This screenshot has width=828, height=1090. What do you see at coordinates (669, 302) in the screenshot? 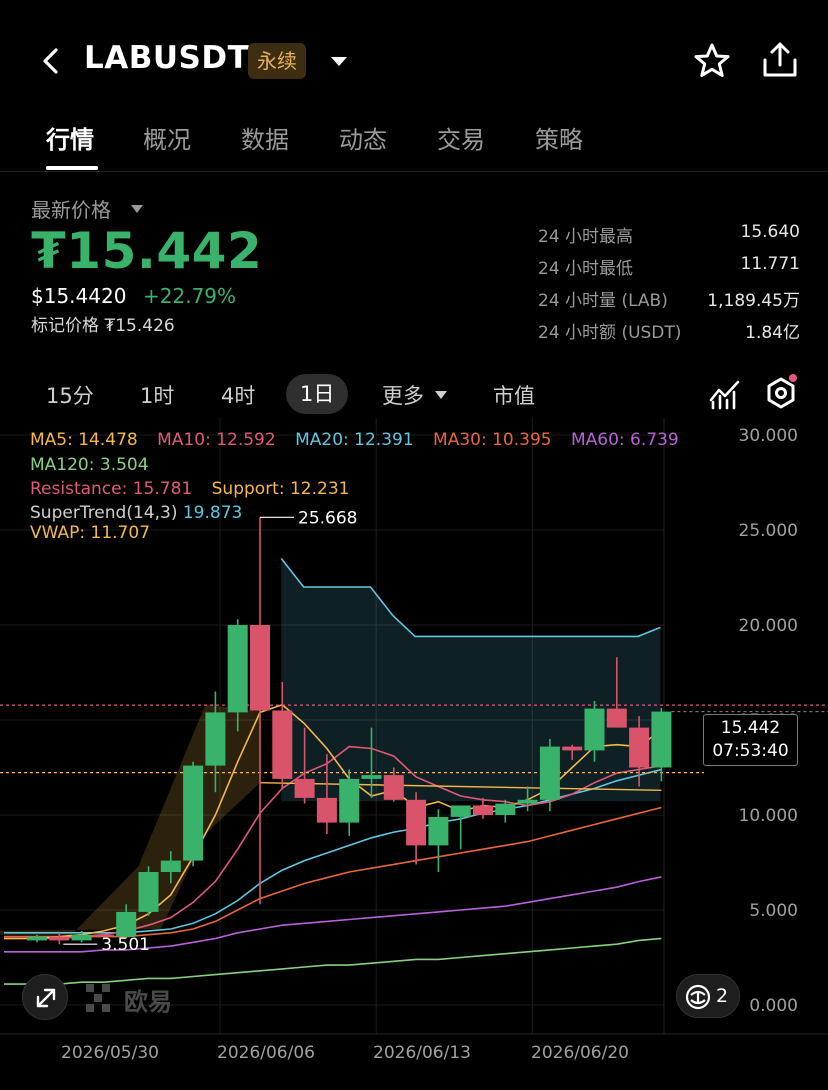
I see `stat-row: 24 小时量 (LAB) 1,189.45万` at bounding box center [669, 302].